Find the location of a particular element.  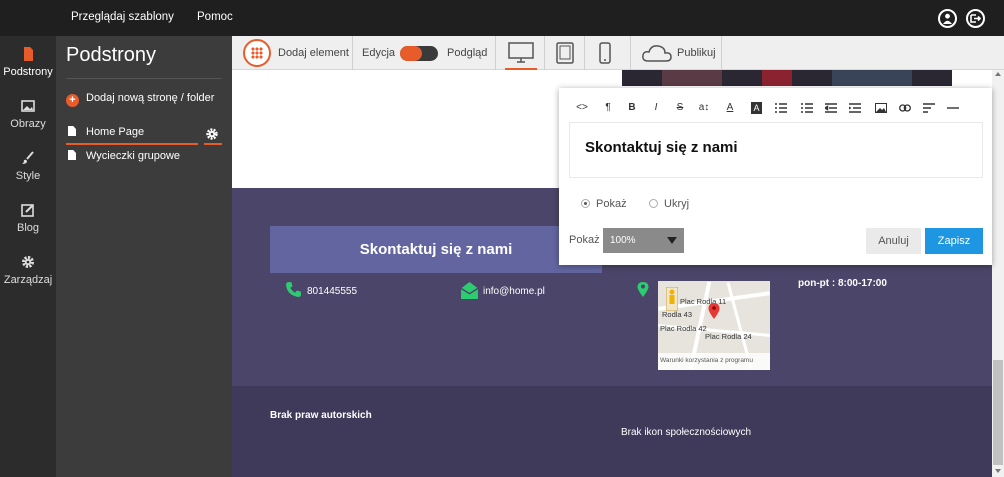

radio-show-label: Pokaż is located at coordinates (611, 204).